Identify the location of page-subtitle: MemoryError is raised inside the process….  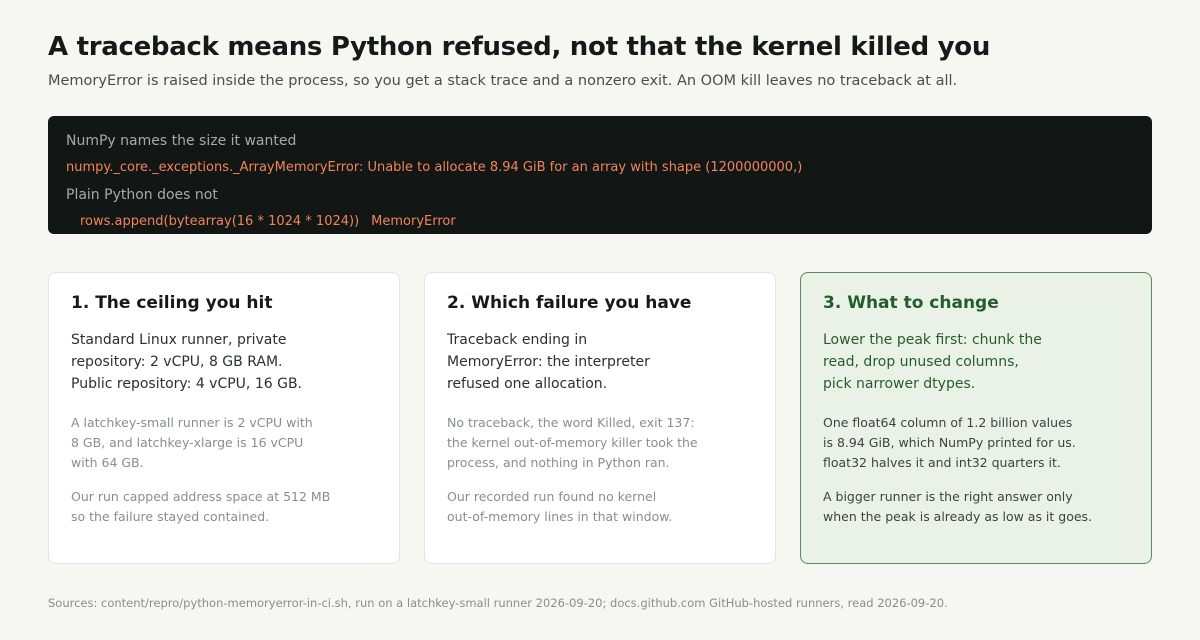
(503, 81).